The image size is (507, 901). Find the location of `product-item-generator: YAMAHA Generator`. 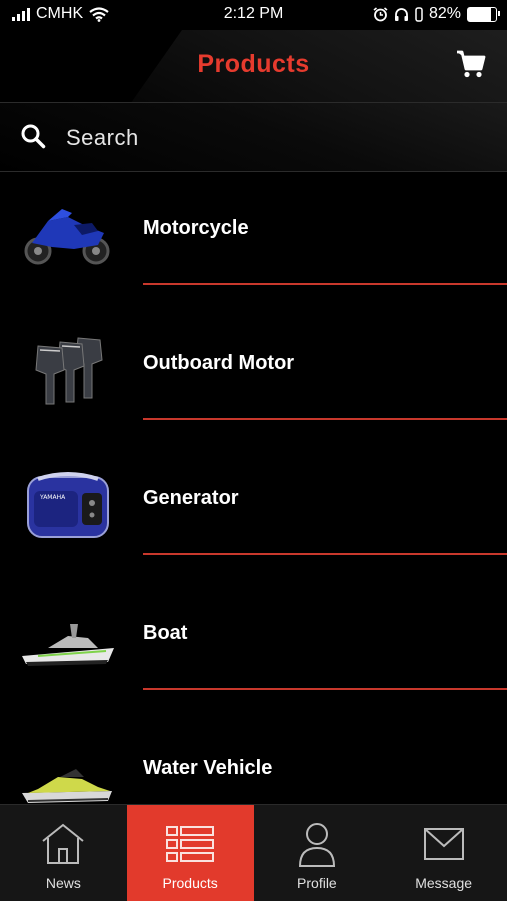

product-item-generator: YAMAHA Generator is located at coordinates (253, 508).